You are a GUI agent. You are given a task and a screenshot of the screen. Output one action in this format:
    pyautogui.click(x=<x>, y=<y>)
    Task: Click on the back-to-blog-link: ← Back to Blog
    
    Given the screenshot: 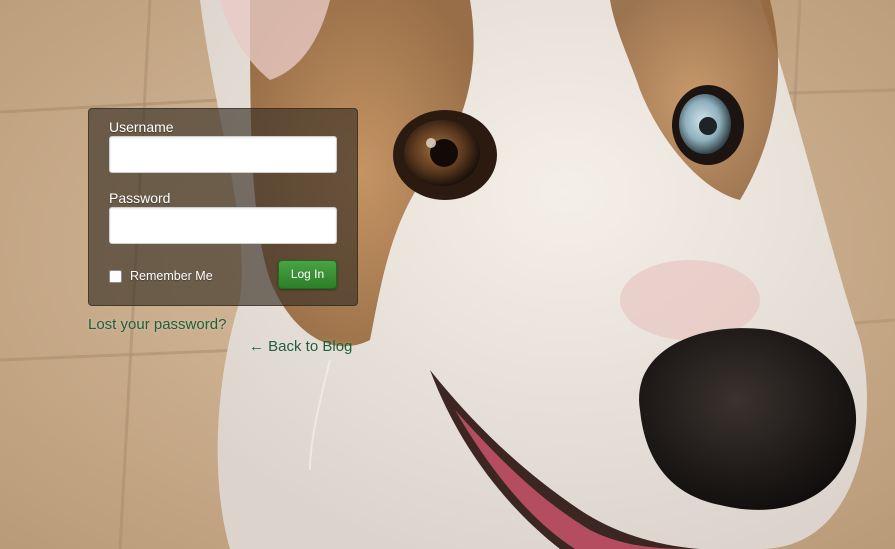 What is the action you would take?
    pyautogui.click(x=300, y=346)
    